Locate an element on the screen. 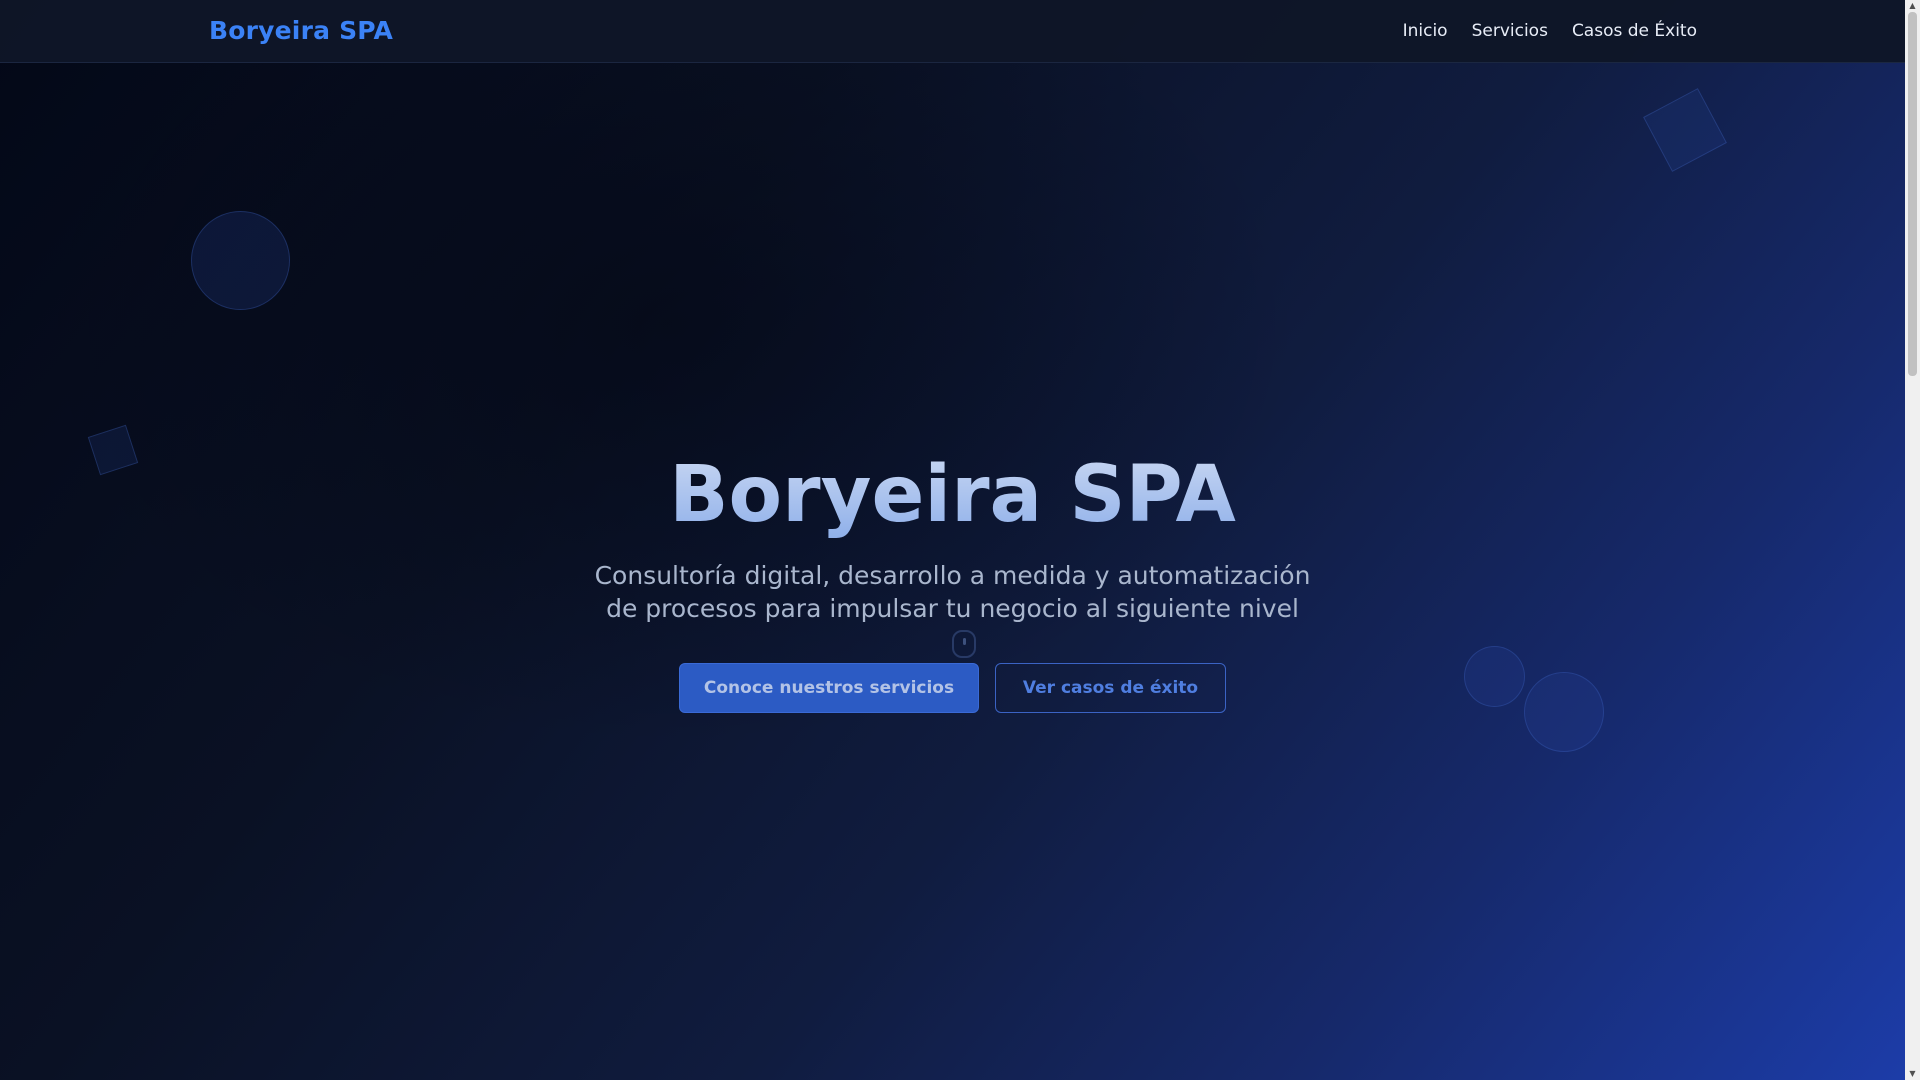  nav-links: Inicio Servicios Casos de Éxito is located at coordinates (1550, 31).